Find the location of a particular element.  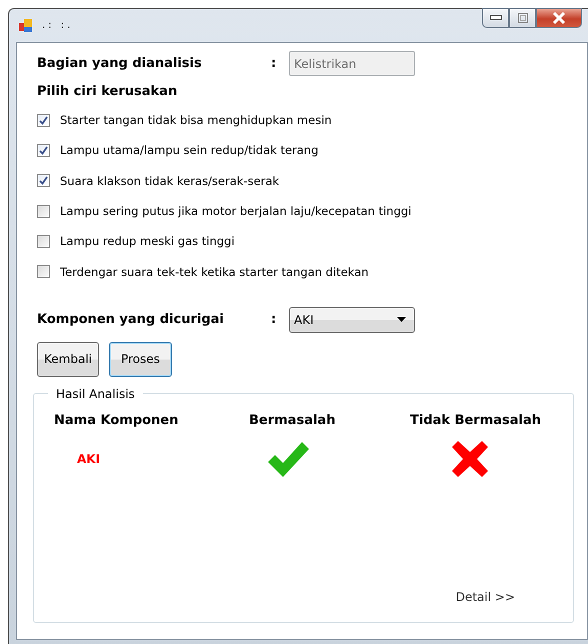

component-name: AKI is located at coordinates (89, 459).